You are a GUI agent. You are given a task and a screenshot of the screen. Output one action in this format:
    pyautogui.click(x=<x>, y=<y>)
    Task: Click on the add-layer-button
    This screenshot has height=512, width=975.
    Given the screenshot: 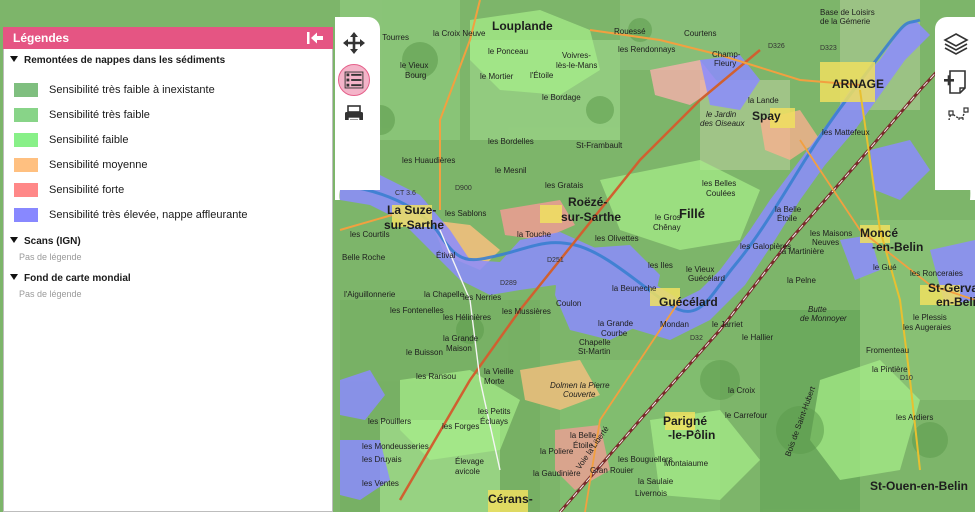 What is the action you would take?
    pyautogui.click(x=956, y=81)
    